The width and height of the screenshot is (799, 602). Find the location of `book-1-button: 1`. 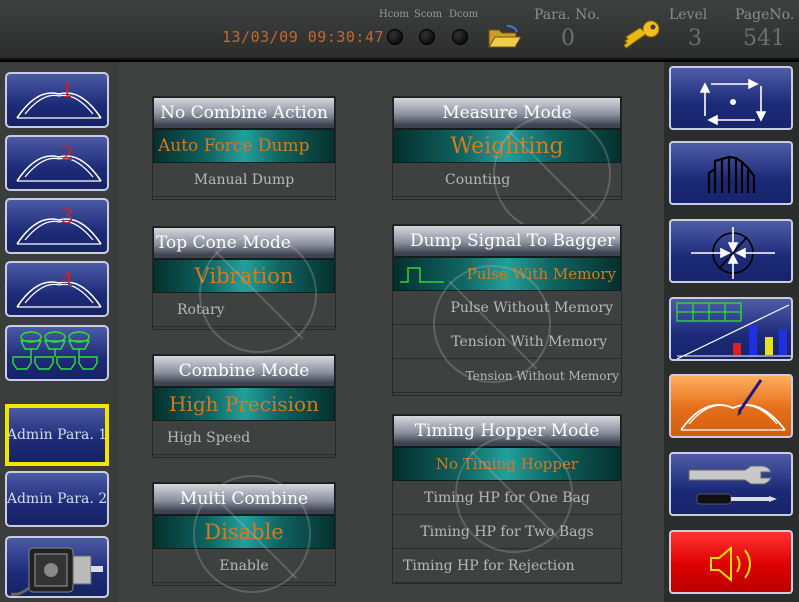

book-1-button: 1 is located at coordinates (57, 100).